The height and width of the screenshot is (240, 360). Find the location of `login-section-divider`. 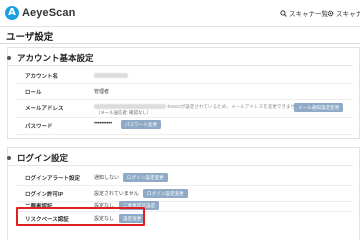

login-section-divider is located at coordinates (180, 165).